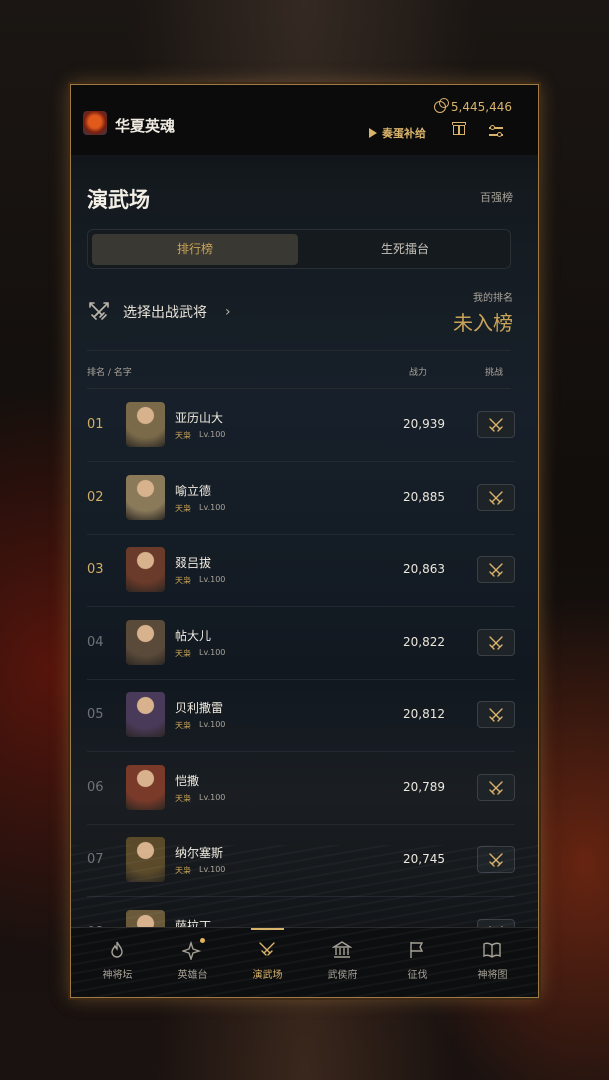  I want to click on currency-display: 5,445,446, so click(472, 106).